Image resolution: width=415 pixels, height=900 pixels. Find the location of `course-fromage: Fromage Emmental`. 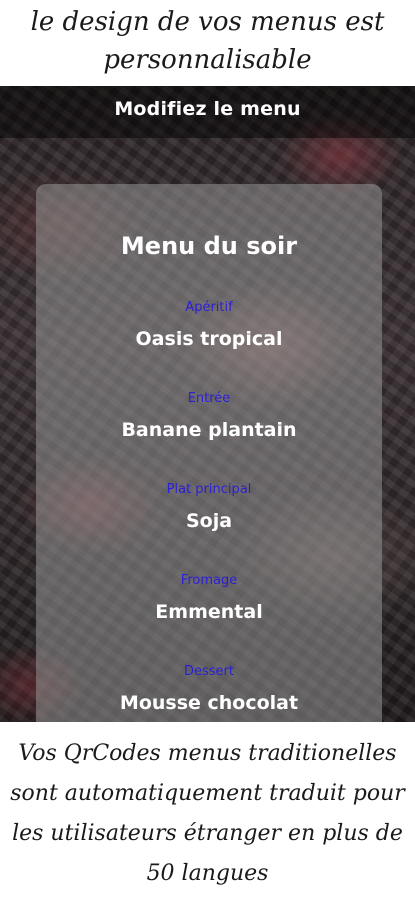

course-fromage: Fromage Emmental is located at coordinates (209, 598).